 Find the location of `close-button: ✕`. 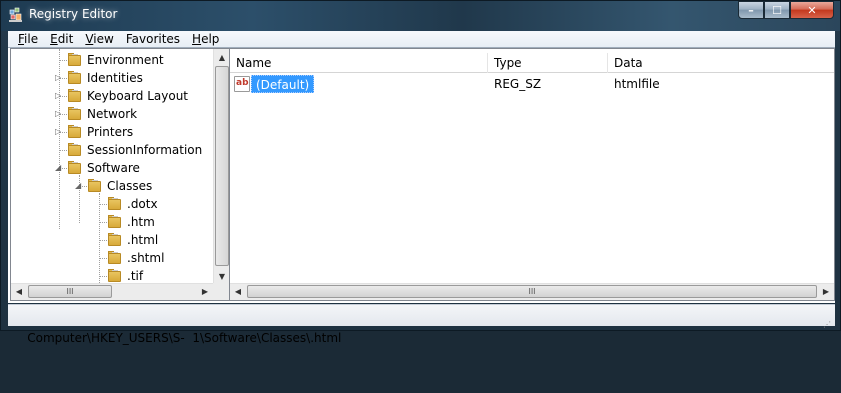

close-button: ✕ is located at coordinates (812, 10).